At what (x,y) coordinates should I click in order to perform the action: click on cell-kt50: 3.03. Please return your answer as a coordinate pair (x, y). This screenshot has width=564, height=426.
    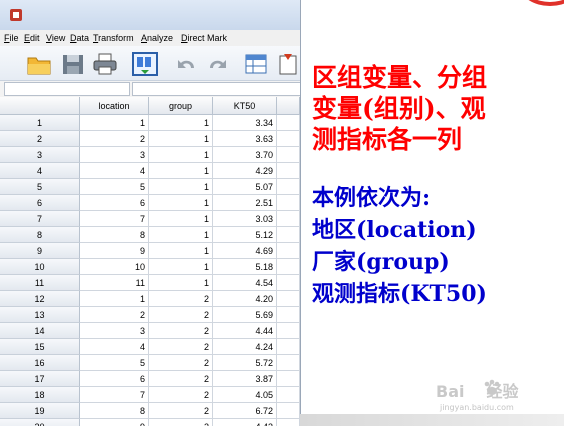
    Looking at the image, I should click on (245, 219).